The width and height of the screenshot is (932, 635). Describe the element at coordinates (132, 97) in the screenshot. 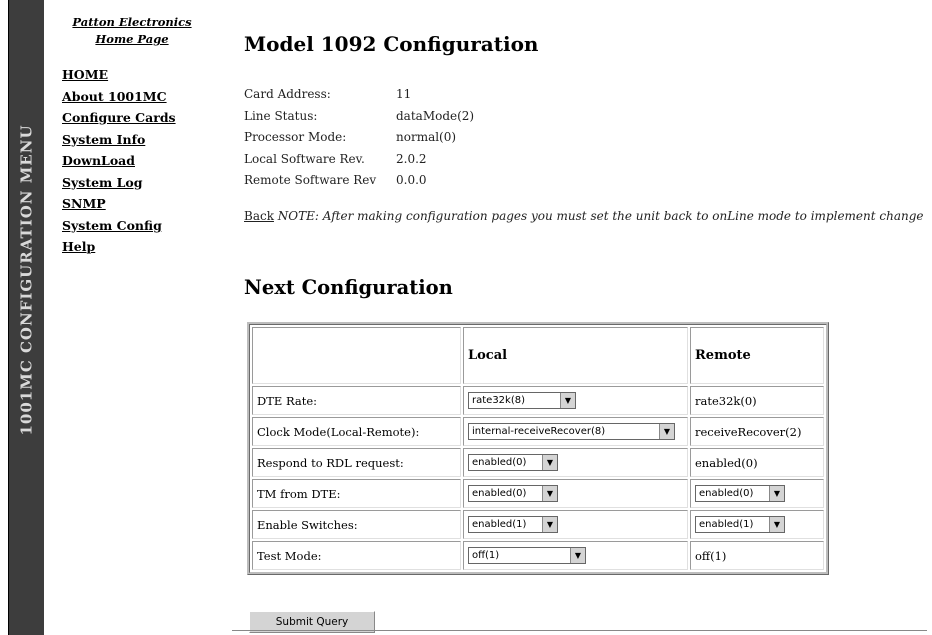

I see `nav-about: About 1001MC` at that location.